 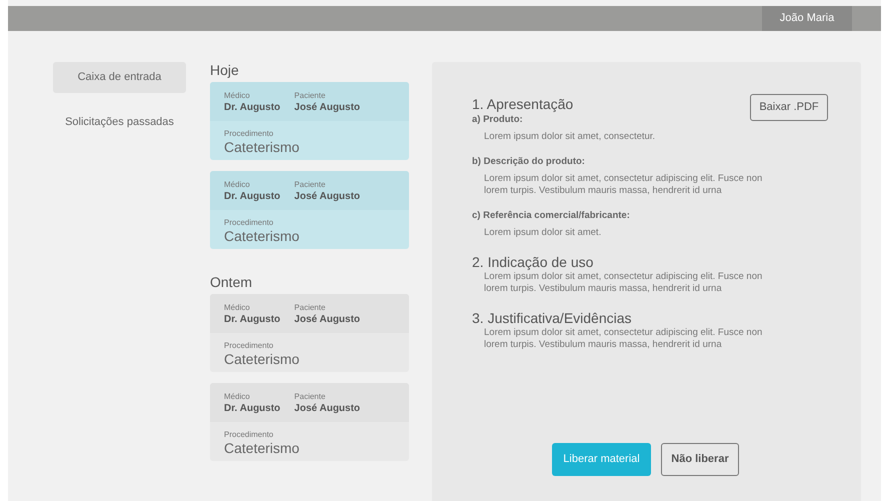 What do you see at coordinates (542, 233) in the screenshot?
I see `body-text: Lorem ipsum dolor sit amet.` at bounding box center [542, 233].